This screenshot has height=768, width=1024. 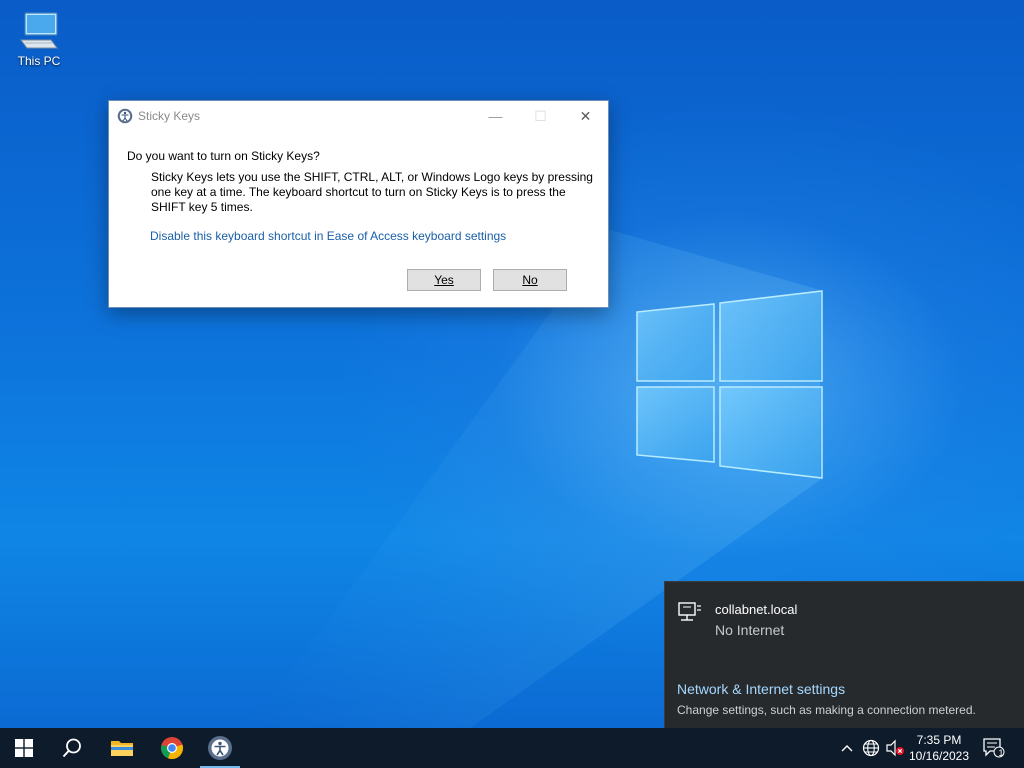 I want to click on search-button, so click(x=72, y=748).